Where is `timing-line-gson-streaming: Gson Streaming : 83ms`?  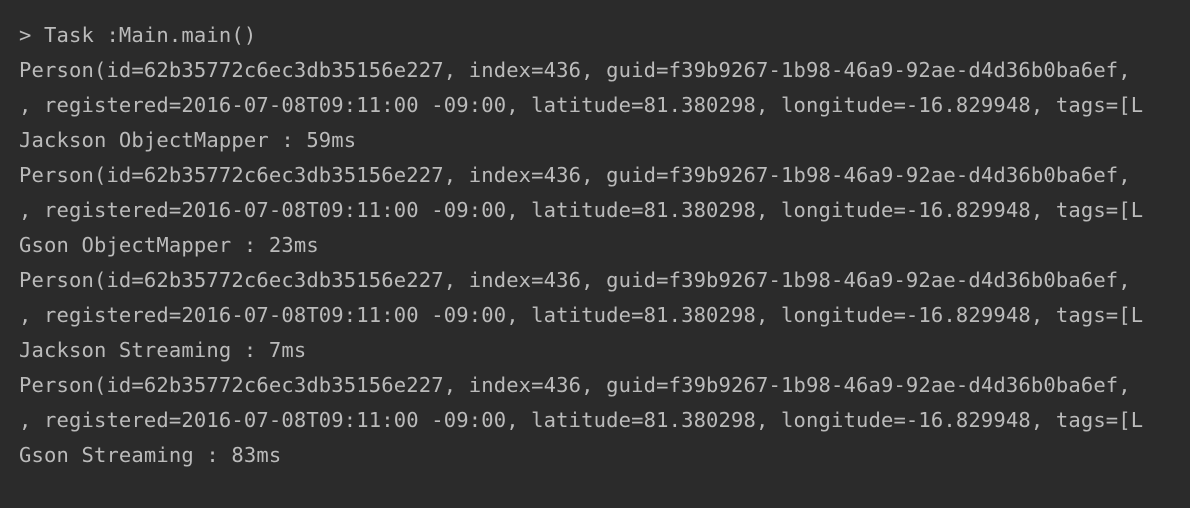 timing-line-gson-streaming: Gson Streaming : 83ms is located at coordinates (150, 455).